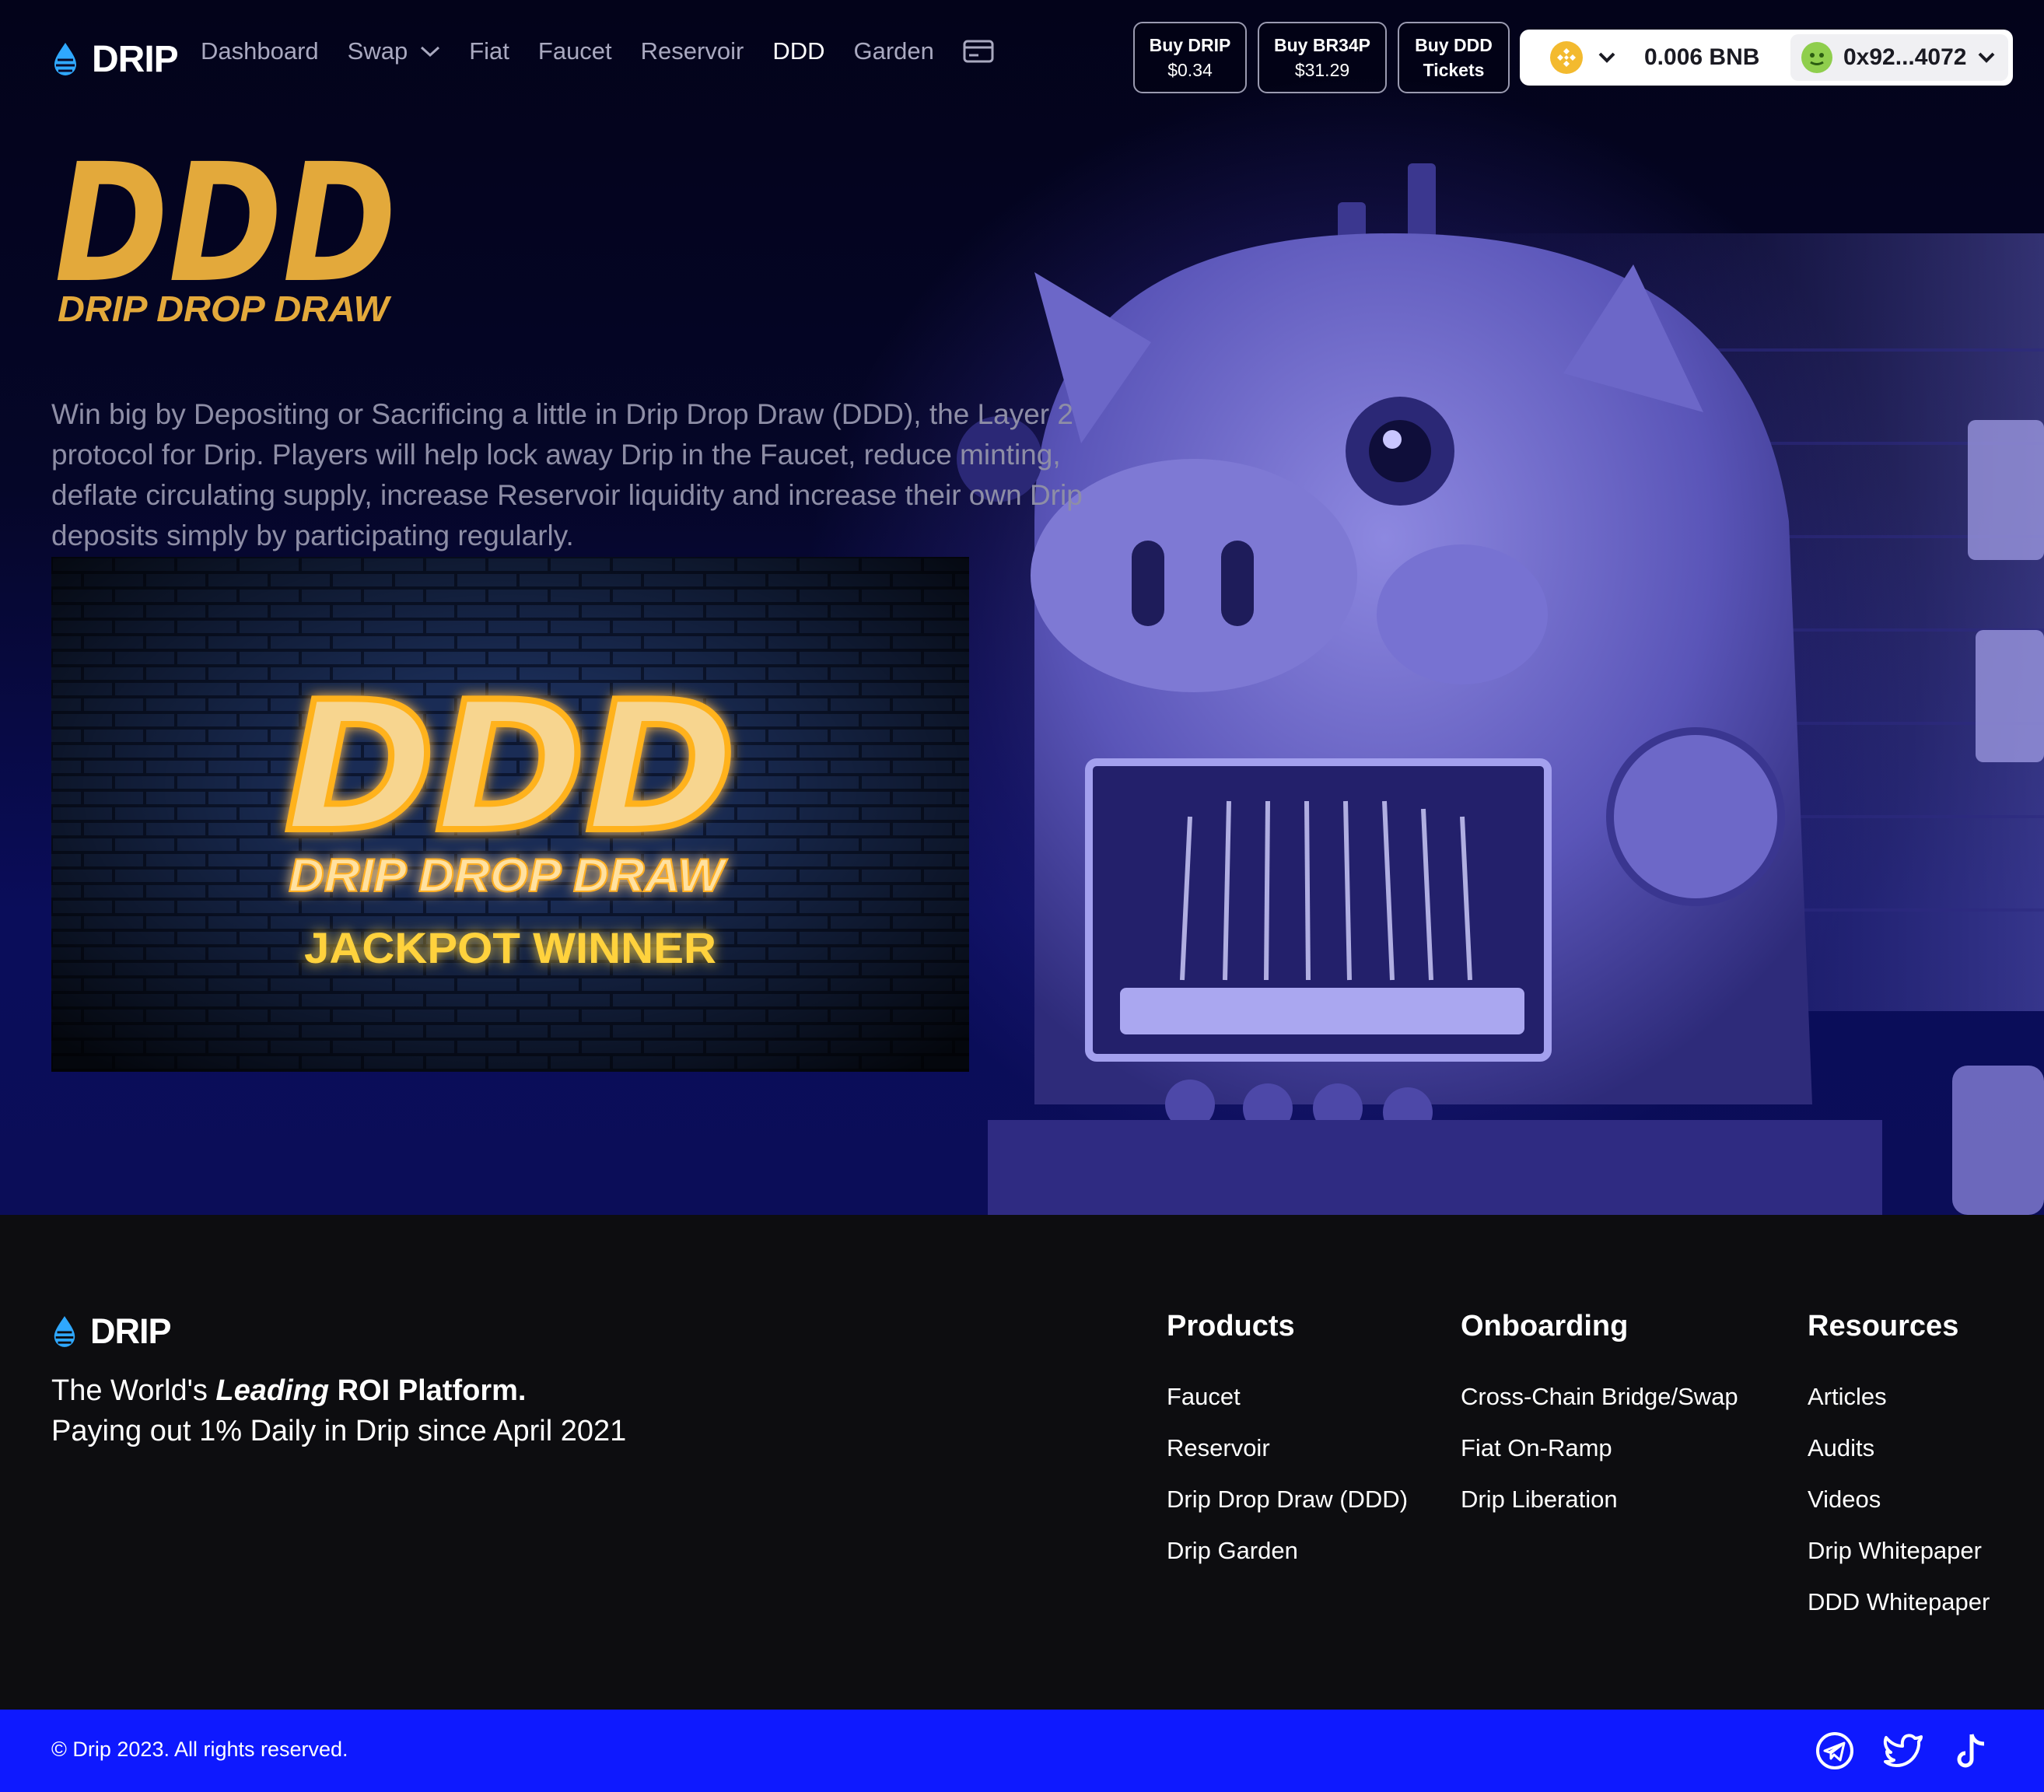 Image resolution: width=2044 pixels, height=1792 pixels. What do you see at coordinates (131, 1331) in the screenshot?
I see `footer-brand-name: DRIP` at bounding box center [131, 1331].